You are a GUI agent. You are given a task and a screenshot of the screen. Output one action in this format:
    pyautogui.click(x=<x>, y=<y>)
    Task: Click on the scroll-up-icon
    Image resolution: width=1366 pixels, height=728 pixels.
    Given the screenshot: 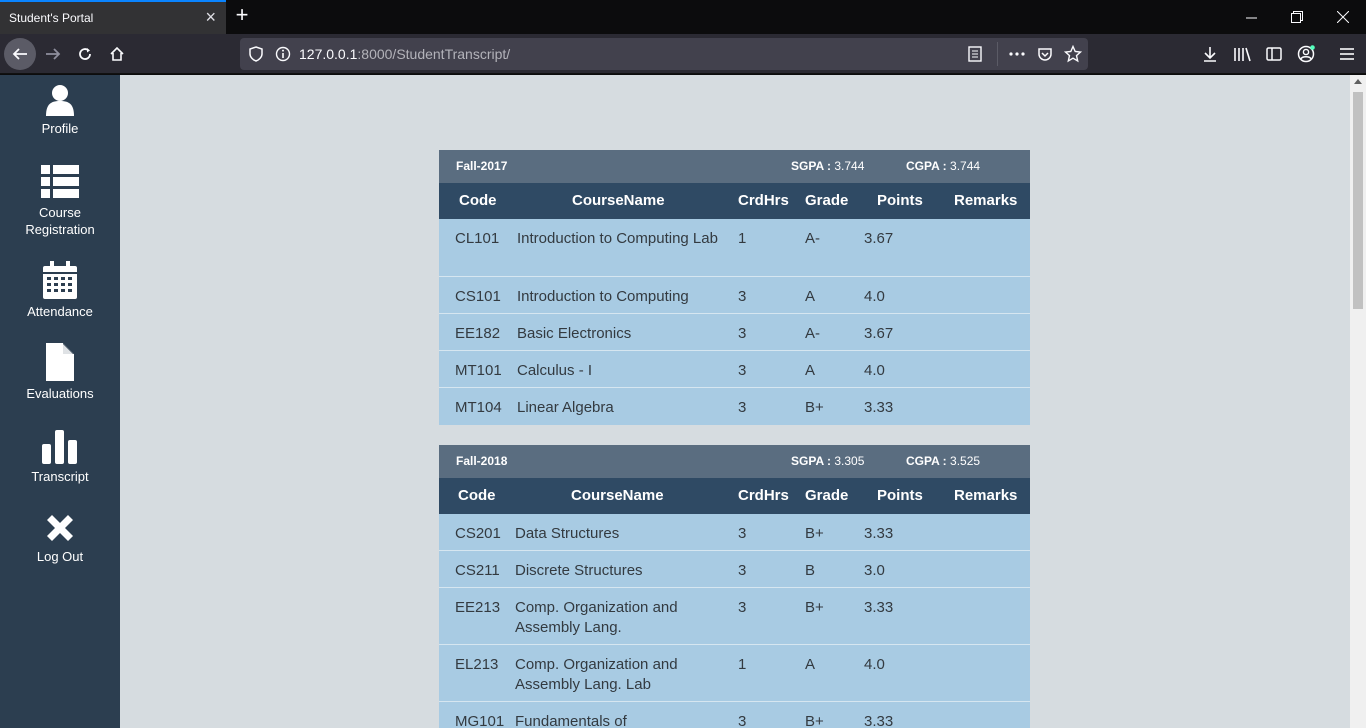 What is the action you would take?
    pyautogui.click(x=1358, y=81)
    